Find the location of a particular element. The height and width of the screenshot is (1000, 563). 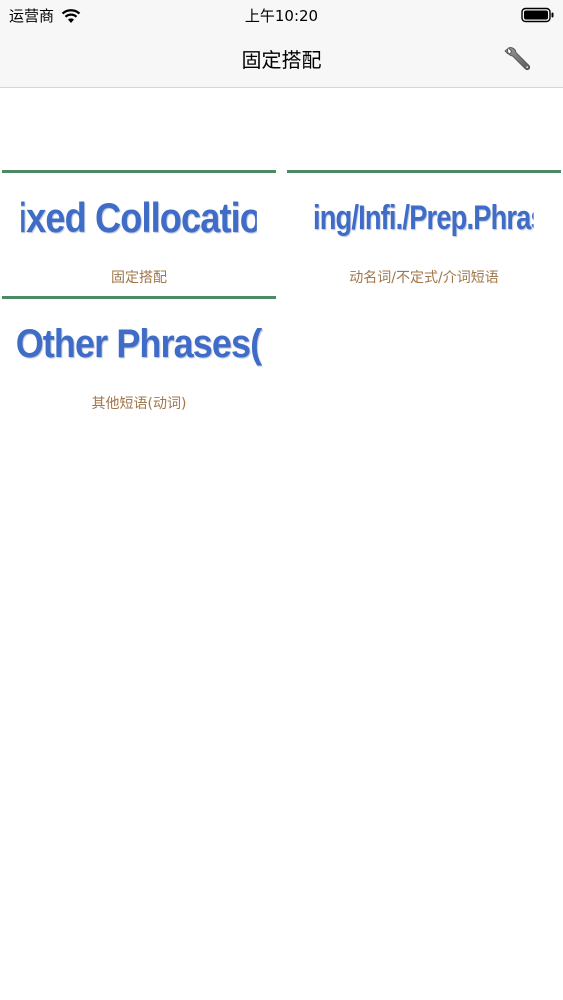

category-logo: V-ing/Infi./Prep.Phrase is located at coordinates (423, 217).